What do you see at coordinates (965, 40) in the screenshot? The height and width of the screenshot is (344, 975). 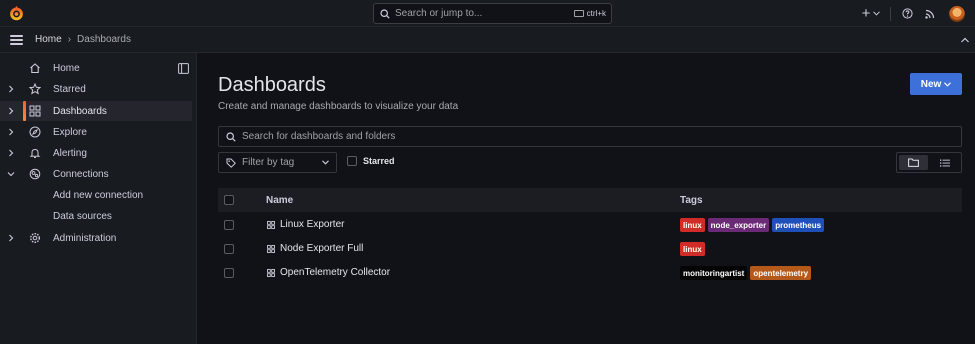 I see `chevron-up-icon` at bounding box center [965, 40].